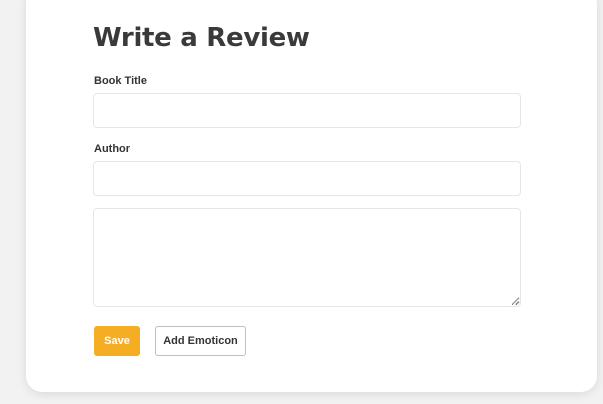 This screenshot has width=603, height=404. I want to click on save-button: Save, so click(117, 341).